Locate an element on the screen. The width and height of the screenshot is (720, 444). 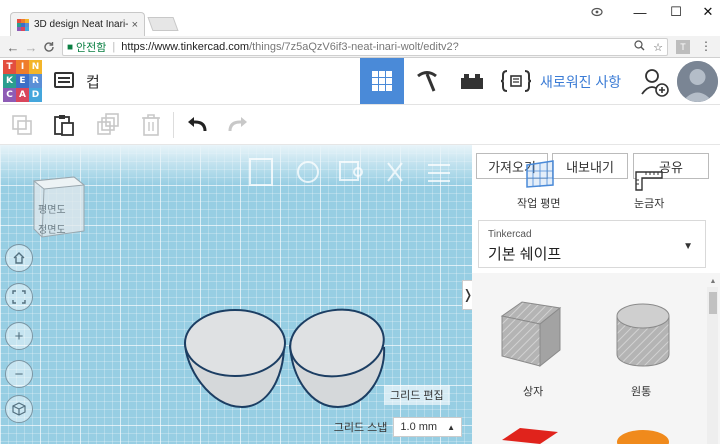
invite-user-icon is located at coordinates (655, 82).